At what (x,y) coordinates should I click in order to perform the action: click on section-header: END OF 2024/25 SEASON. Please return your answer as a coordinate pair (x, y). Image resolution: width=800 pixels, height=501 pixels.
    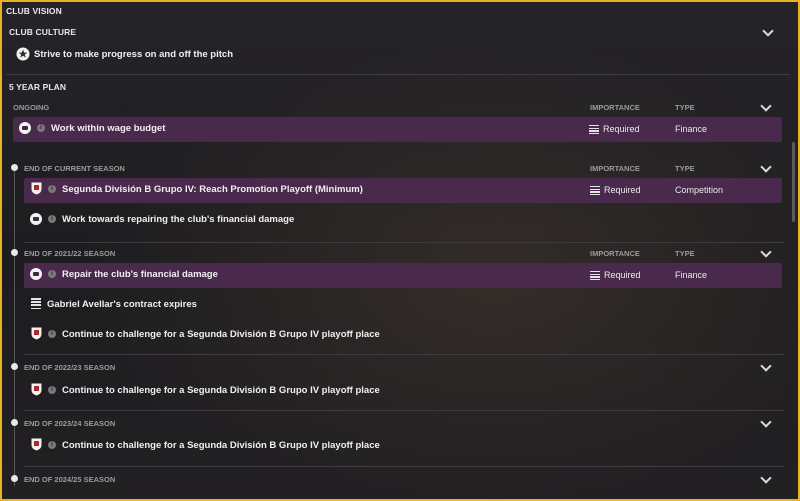
    Looking at the image, I should click on (70, 479).